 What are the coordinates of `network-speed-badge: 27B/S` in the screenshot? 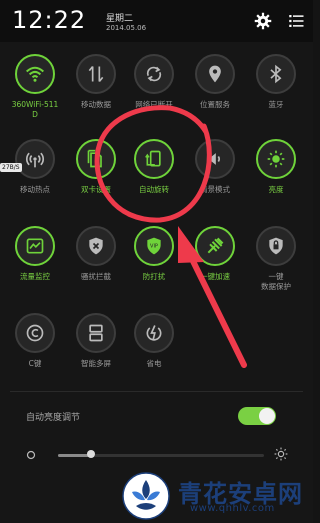 It's located at (11, 167).